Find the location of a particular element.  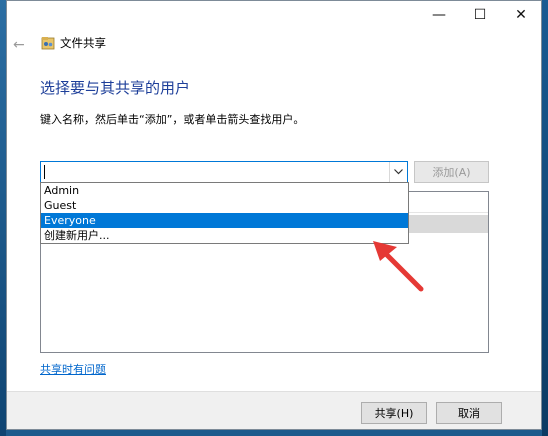

back-arrow-icon: ← is located at coordinates (19, 45).